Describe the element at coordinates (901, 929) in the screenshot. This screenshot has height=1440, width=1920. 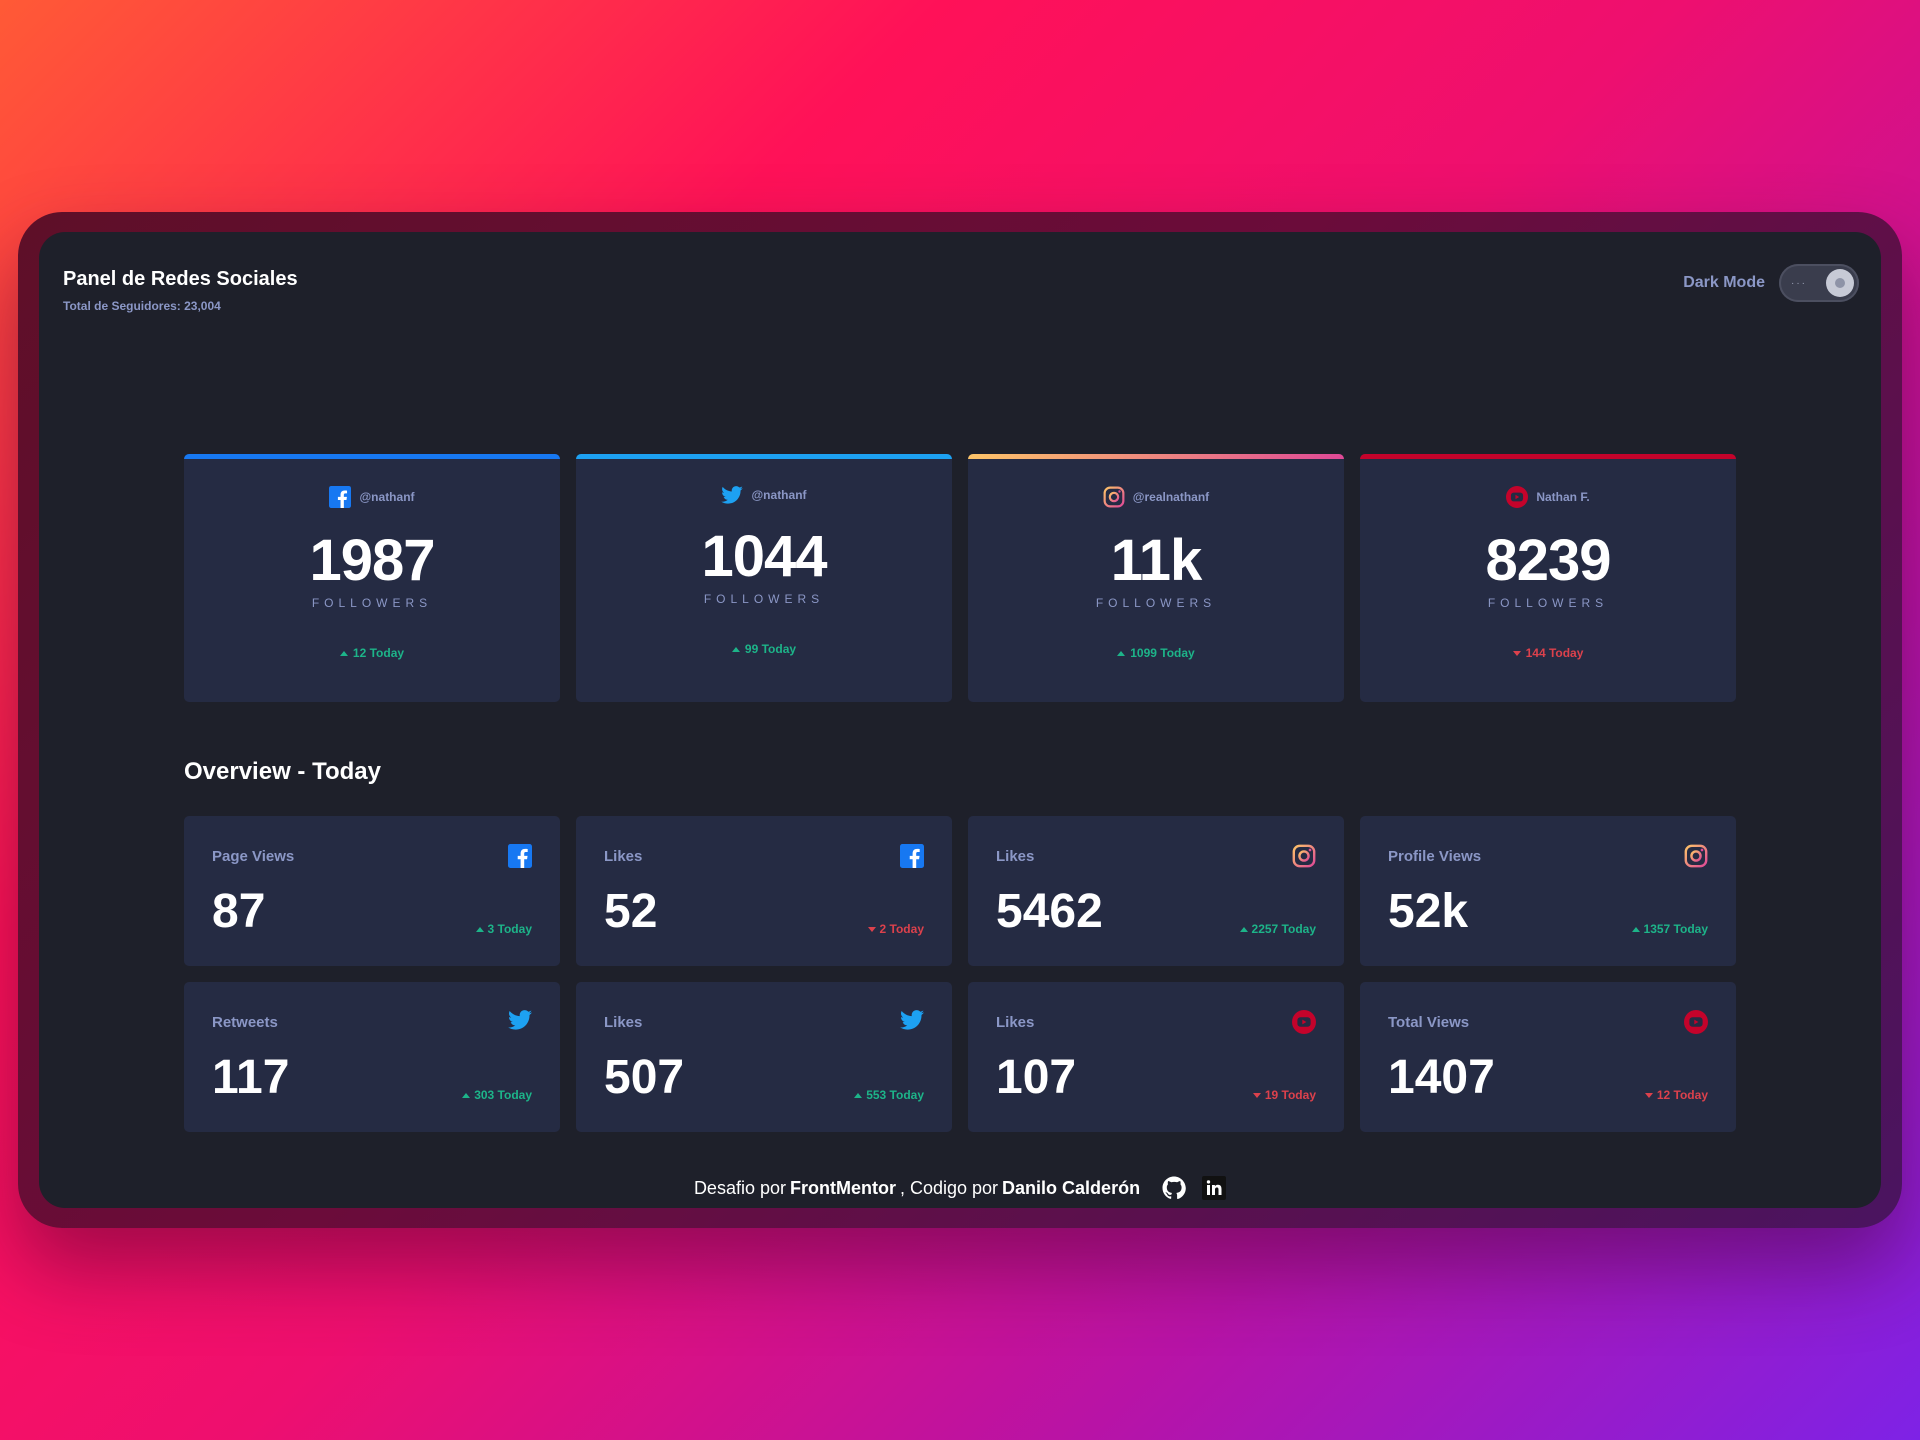
I see `metric-change-text: 2 Today` at that location.